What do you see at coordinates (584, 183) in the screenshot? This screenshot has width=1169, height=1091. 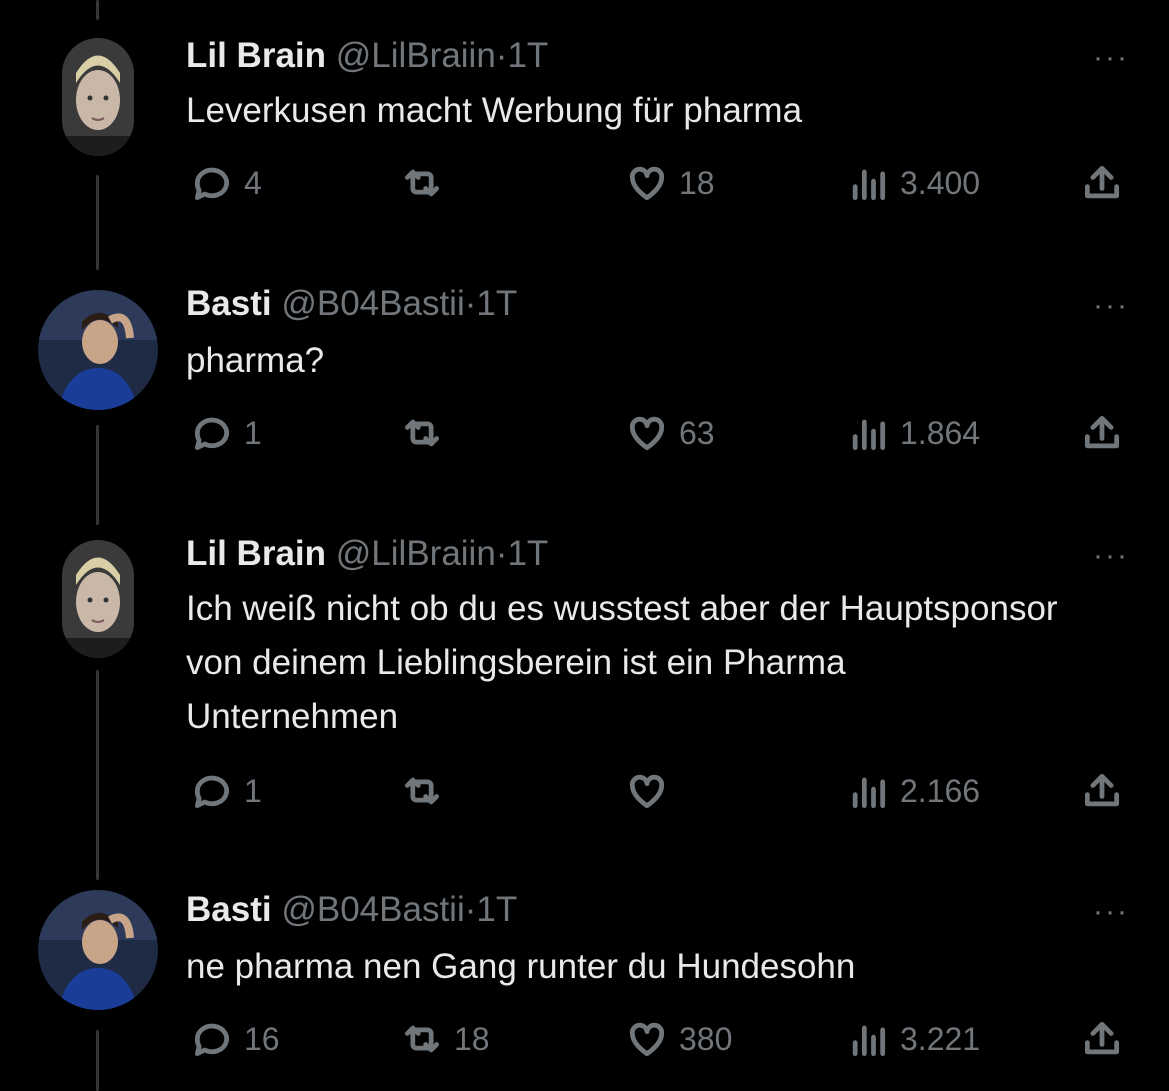 I see `action-bar: 4 18 3.400` at bounding box center [584, 183].